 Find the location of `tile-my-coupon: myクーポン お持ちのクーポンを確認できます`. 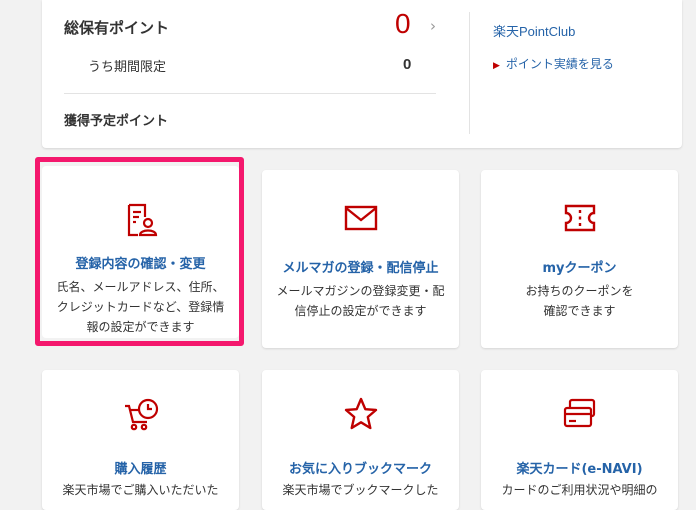

tile-my-coupon: myクーポン お持ちのクーポンを確認できます is located at coordinates (579, 259).